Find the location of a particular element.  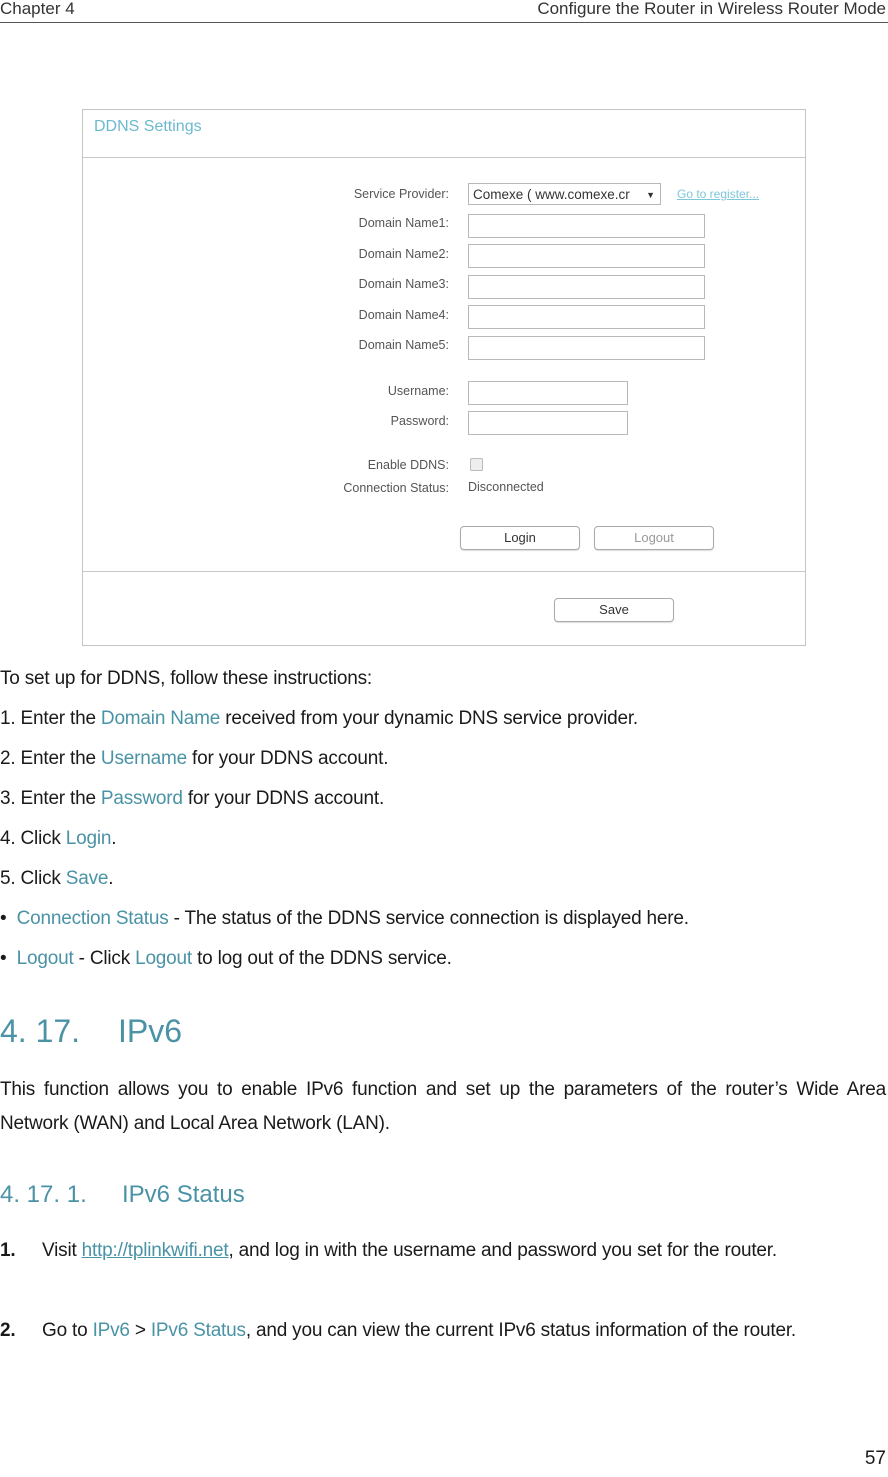

step-text: 5. Click is located at coordinates (33, 878).